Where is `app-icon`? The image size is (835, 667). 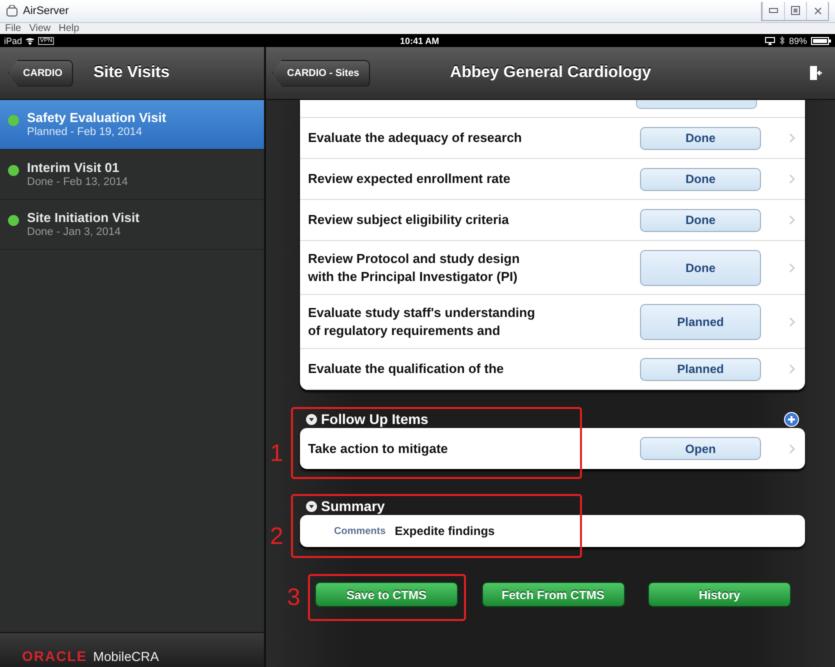
app-icon is located at coordinates (12, 11).